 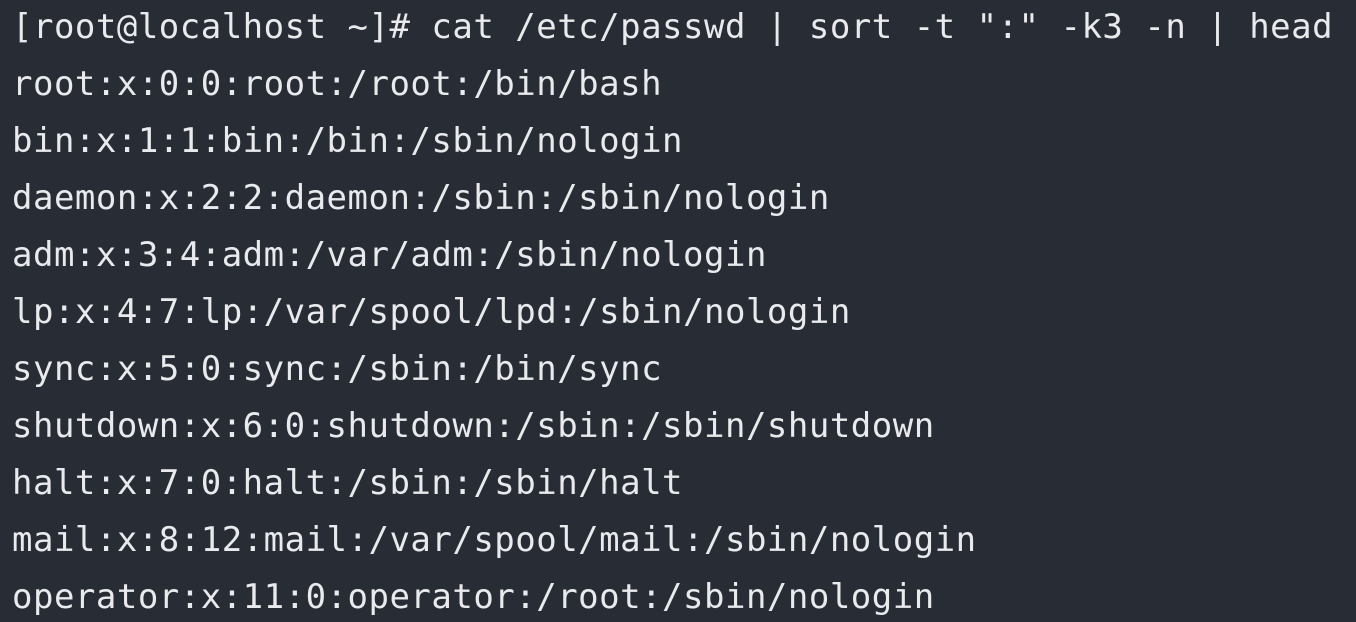 What do you see at coordinates (389, 255) in the screenshot?
I see `output-line: adm:x:3:4:adm:/var/adm:/sbin/nologin` at bounding box center [389, 255].